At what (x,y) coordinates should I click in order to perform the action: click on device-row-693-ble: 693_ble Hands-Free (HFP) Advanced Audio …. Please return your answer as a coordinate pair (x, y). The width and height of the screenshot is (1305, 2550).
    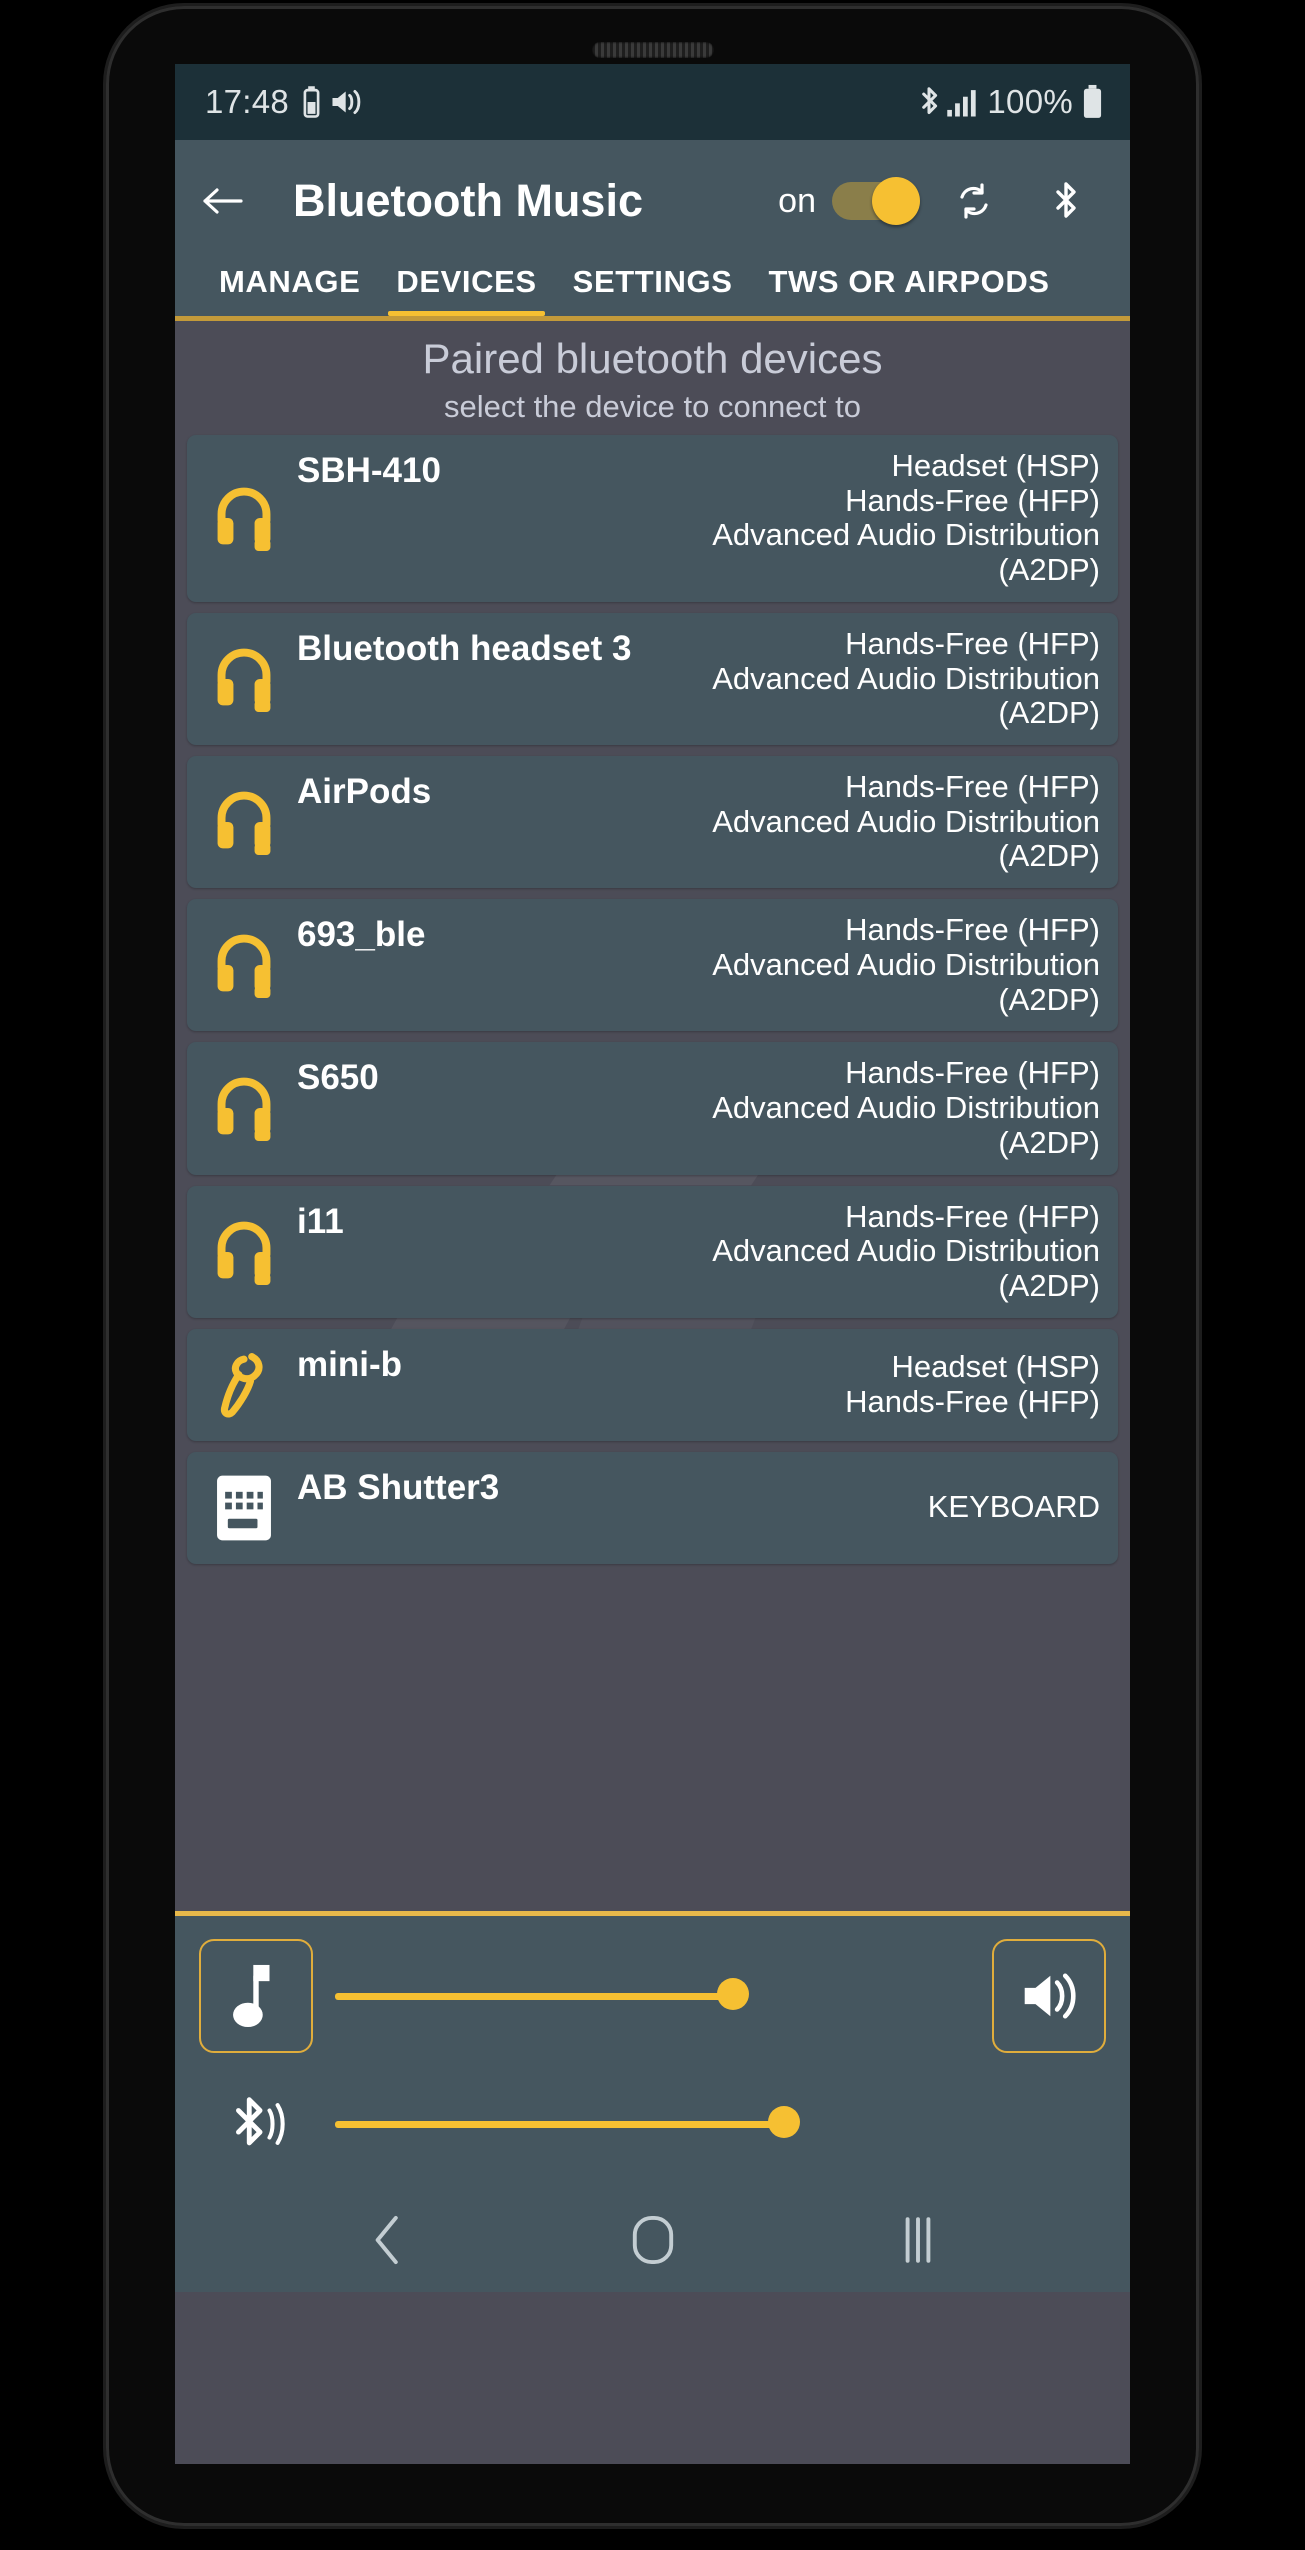
    Looking at the image, I should click on (652, 965).